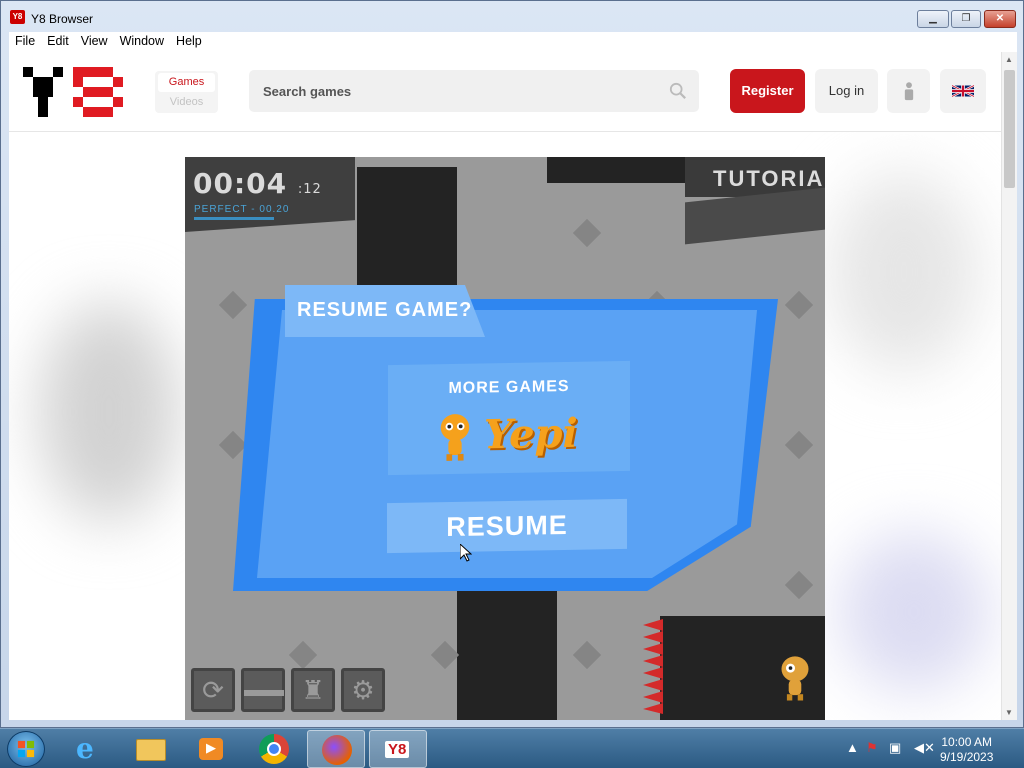 The height and width of the screenshot is (768, 1024). What do you see at coordinates (307, 91) in the screenshot?
I see `search-placeholder: Search games` at bounding box center [307, 91].